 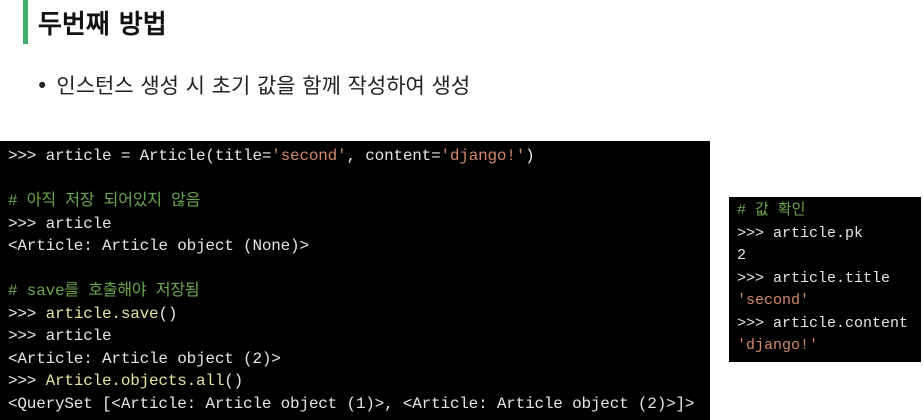 What do you see at coordinates (25, 22) in the screenshot?
I see `title-accent-bar` at bounding box center [25, 22].